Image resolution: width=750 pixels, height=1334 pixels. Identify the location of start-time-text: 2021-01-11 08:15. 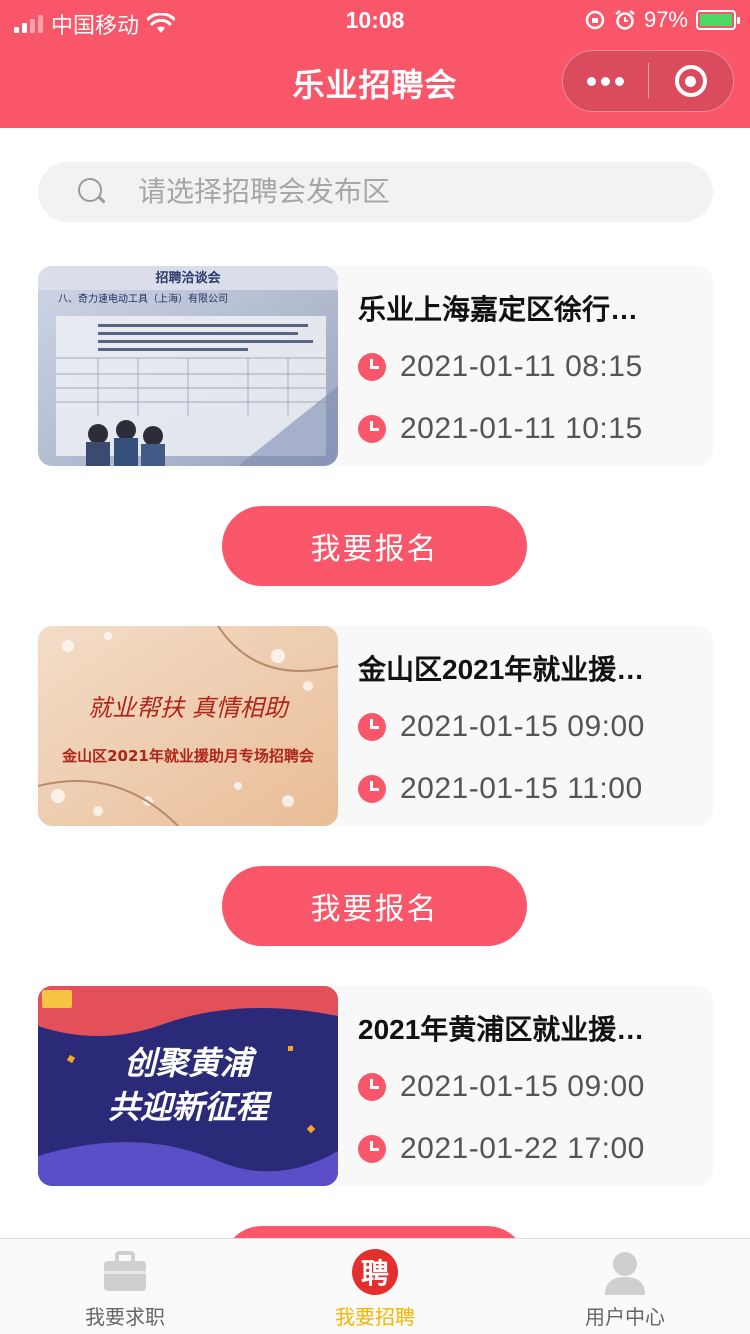
(521, 366).